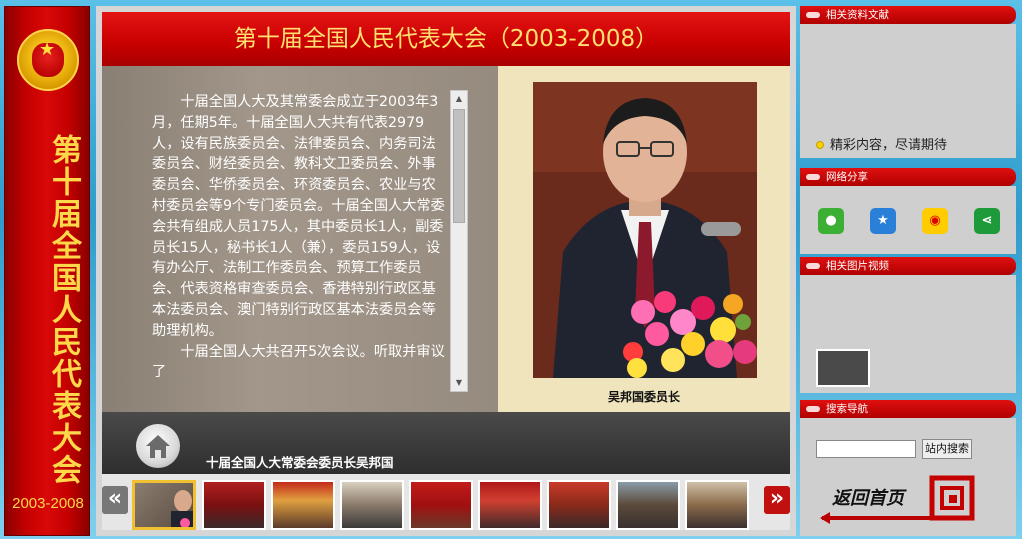 The height and width of the screenshot is (539, 1022). What do you see at coordinates (446, 443) in the screenshot?
I see `caption-bar: 十届全国人大常委会委员长吴邦国` at bounding box center [446, 443].